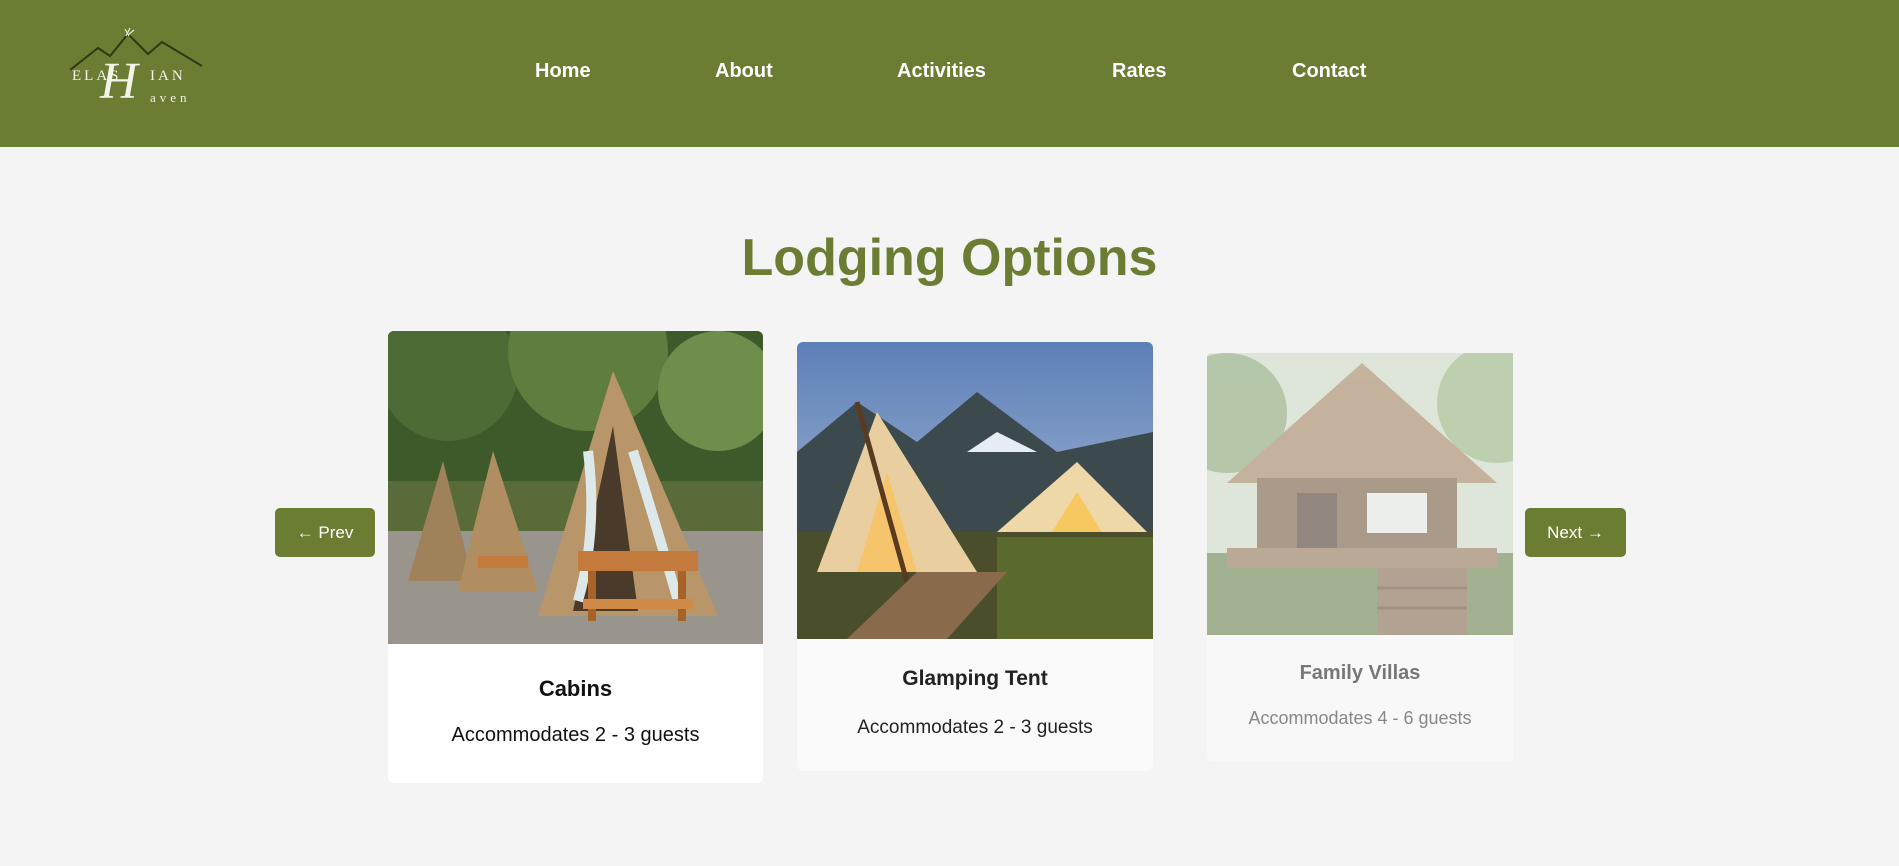  What do you see at coordinates (1139, 71) in the screenshot?
I see `nav-rates: Rates` at bounding box center [1139, 71].